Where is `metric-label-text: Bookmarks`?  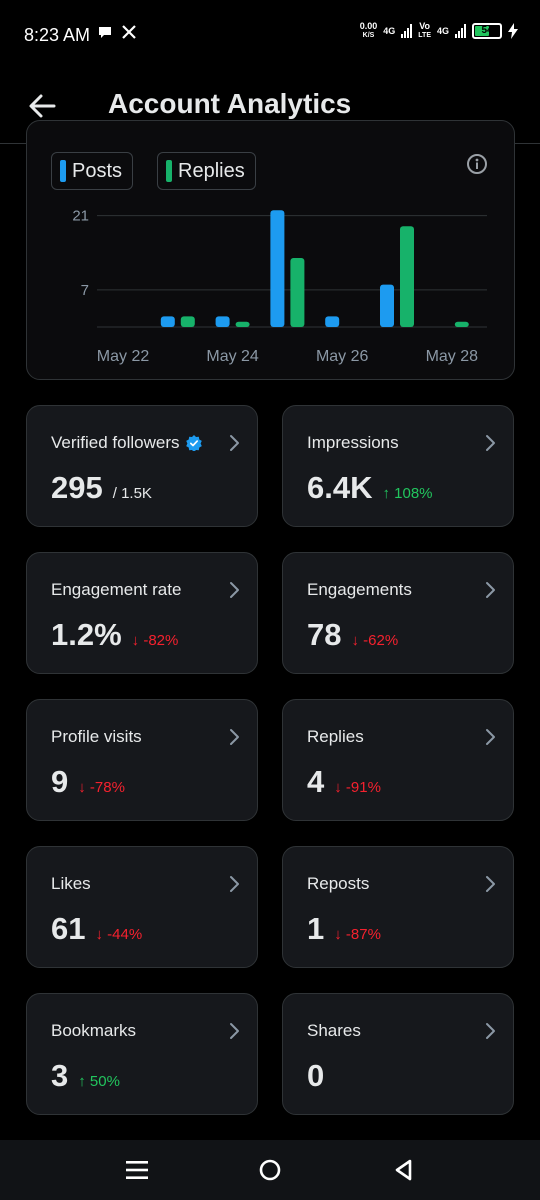 metric-label-text: Bookmarks is located at coordinates (94, 1030).